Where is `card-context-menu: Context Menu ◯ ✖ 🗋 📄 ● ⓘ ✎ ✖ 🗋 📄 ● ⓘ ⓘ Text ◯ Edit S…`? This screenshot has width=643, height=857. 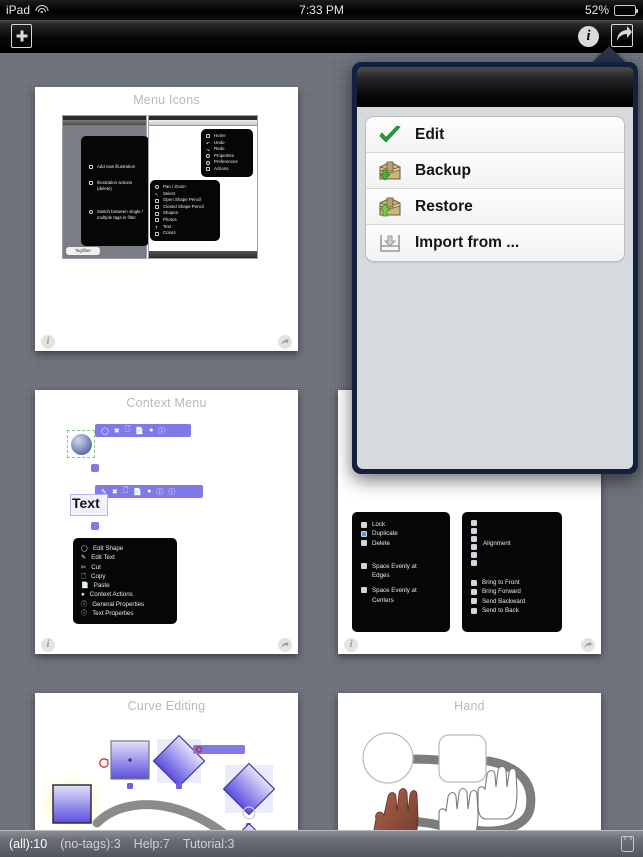 card-context-menu: Context Menu ◯ ✖ 🗋 📄 ● ⓘ ✎ ✖ 🗋 📄 ● ⓘ ⓘ Text ◯ Edit S… is located at coordinates (166, 522).